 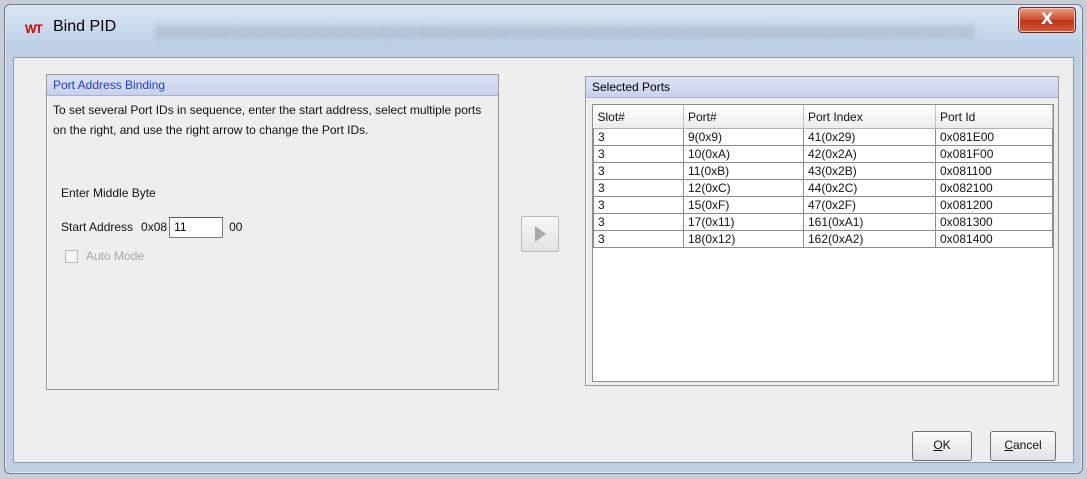 What do you see at coordinates (946, 445) in the screenshot?
I see `ok-label-rest: K` at bounding box center [946, 445].